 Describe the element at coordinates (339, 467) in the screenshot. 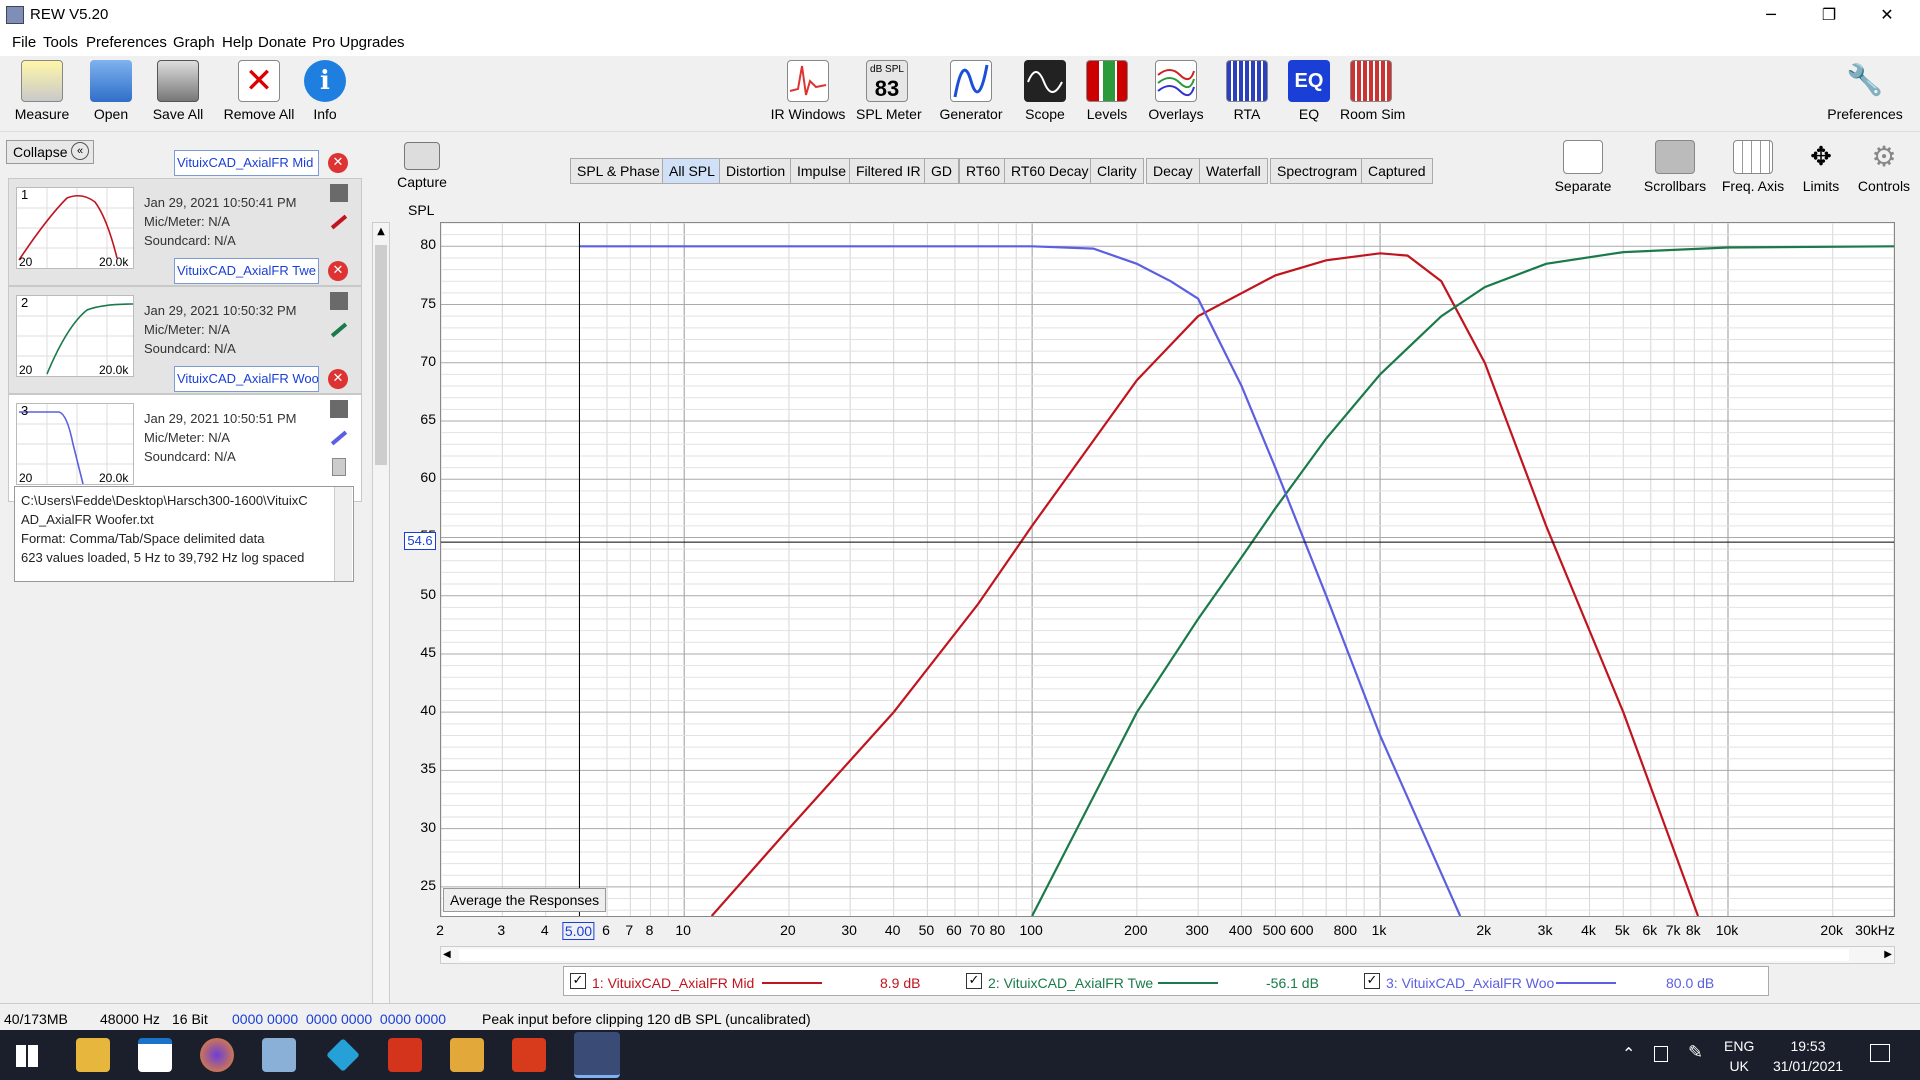

I see `notes-icon` at that location.